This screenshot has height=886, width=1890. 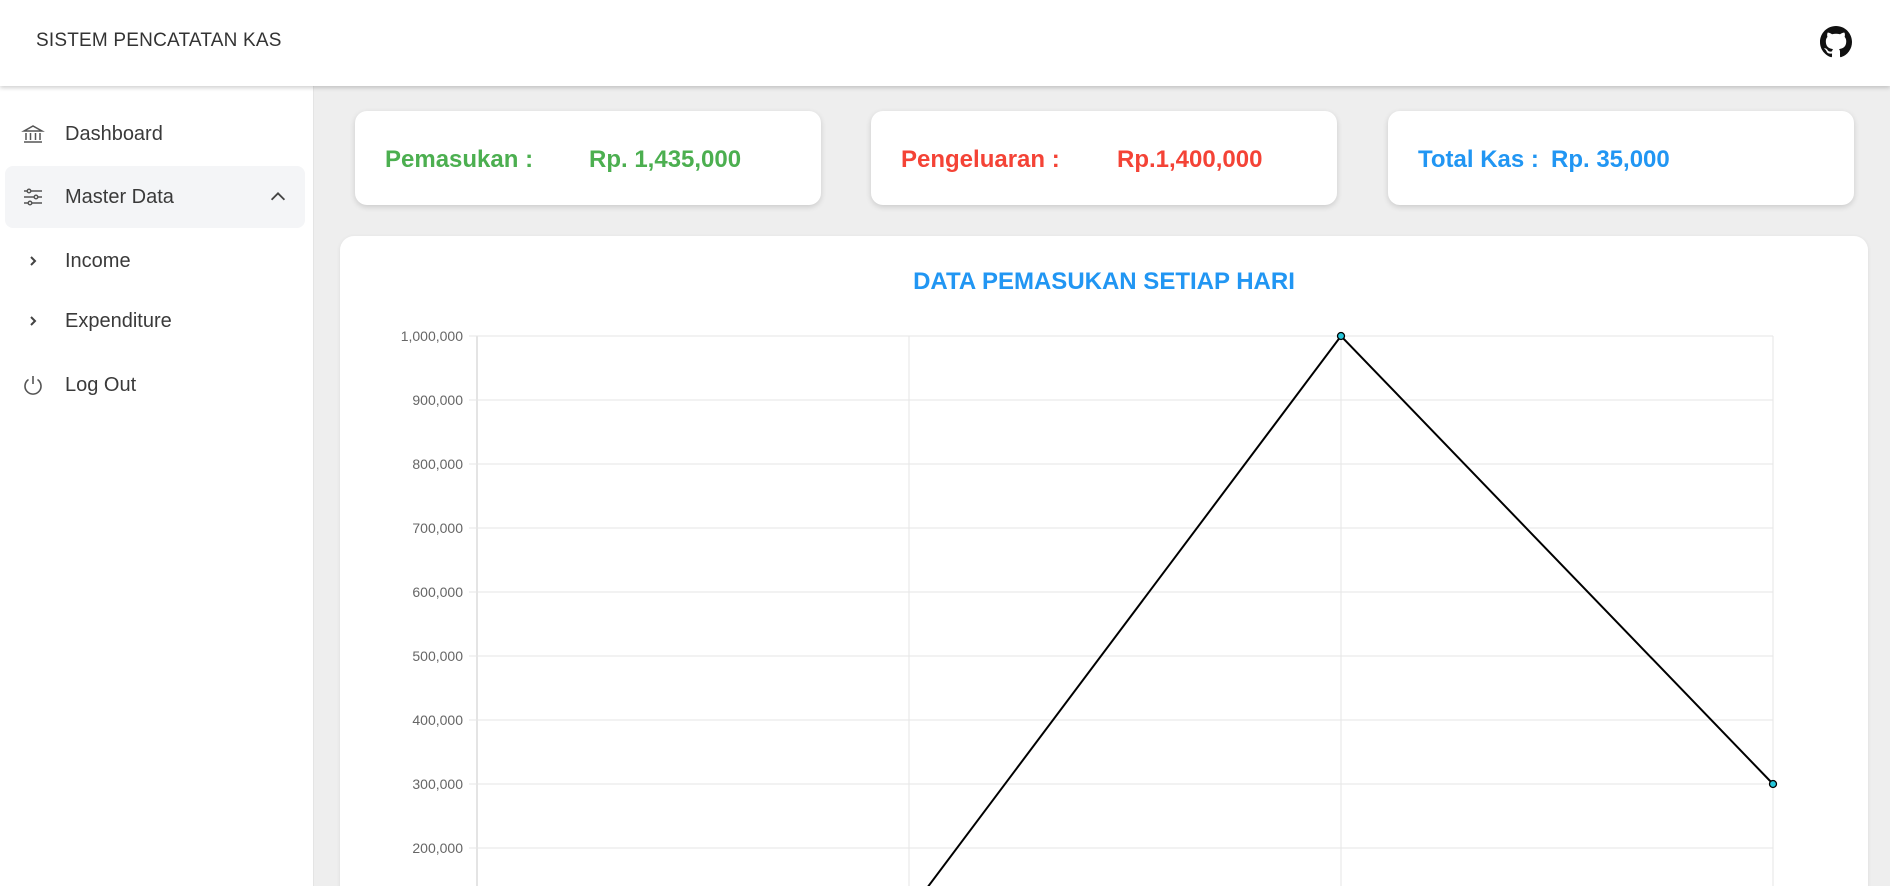 I want to click on y-tick-label: 200,000, so click(x=437, y=848).